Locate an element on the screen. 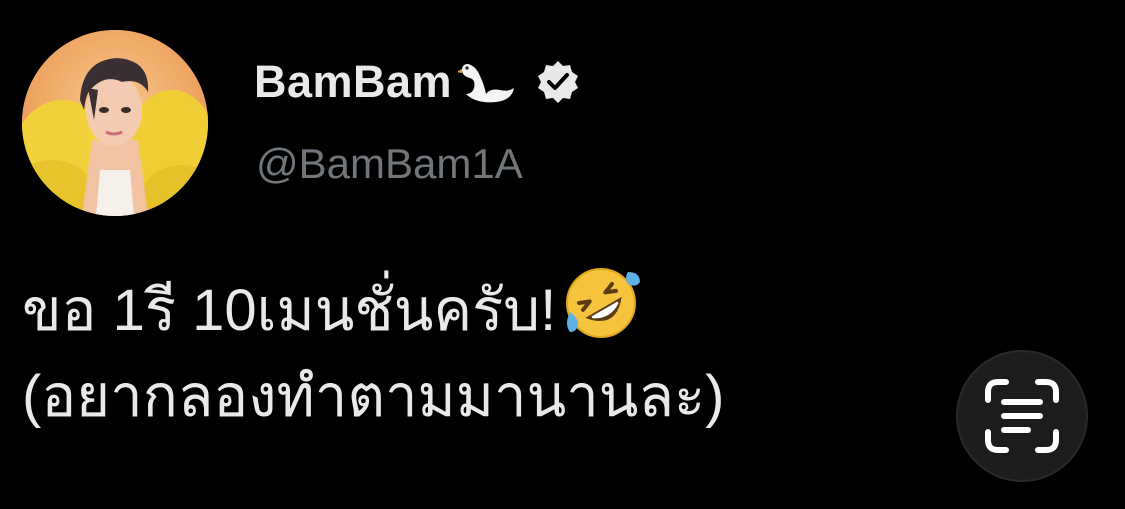 The image size is (1125, 509). live-text-button is located at coordinates (1022, 416).